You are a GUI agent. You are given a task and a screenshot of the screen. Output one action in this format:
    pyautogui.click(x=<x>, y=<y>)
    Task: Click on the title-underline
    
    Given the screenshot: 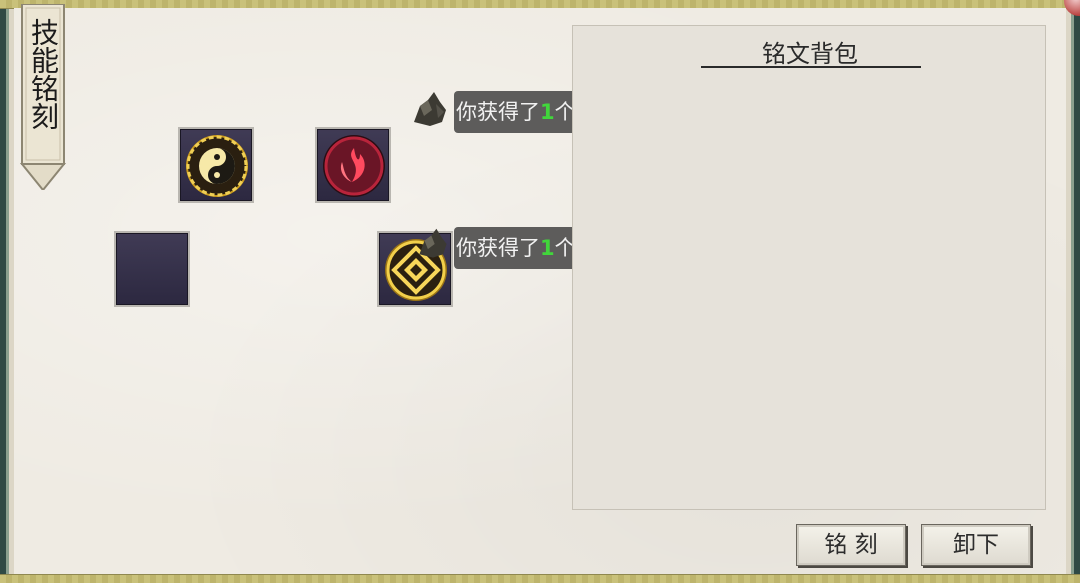 What is the action you would take?
    pyautogui.click(x=811, y=67)
    